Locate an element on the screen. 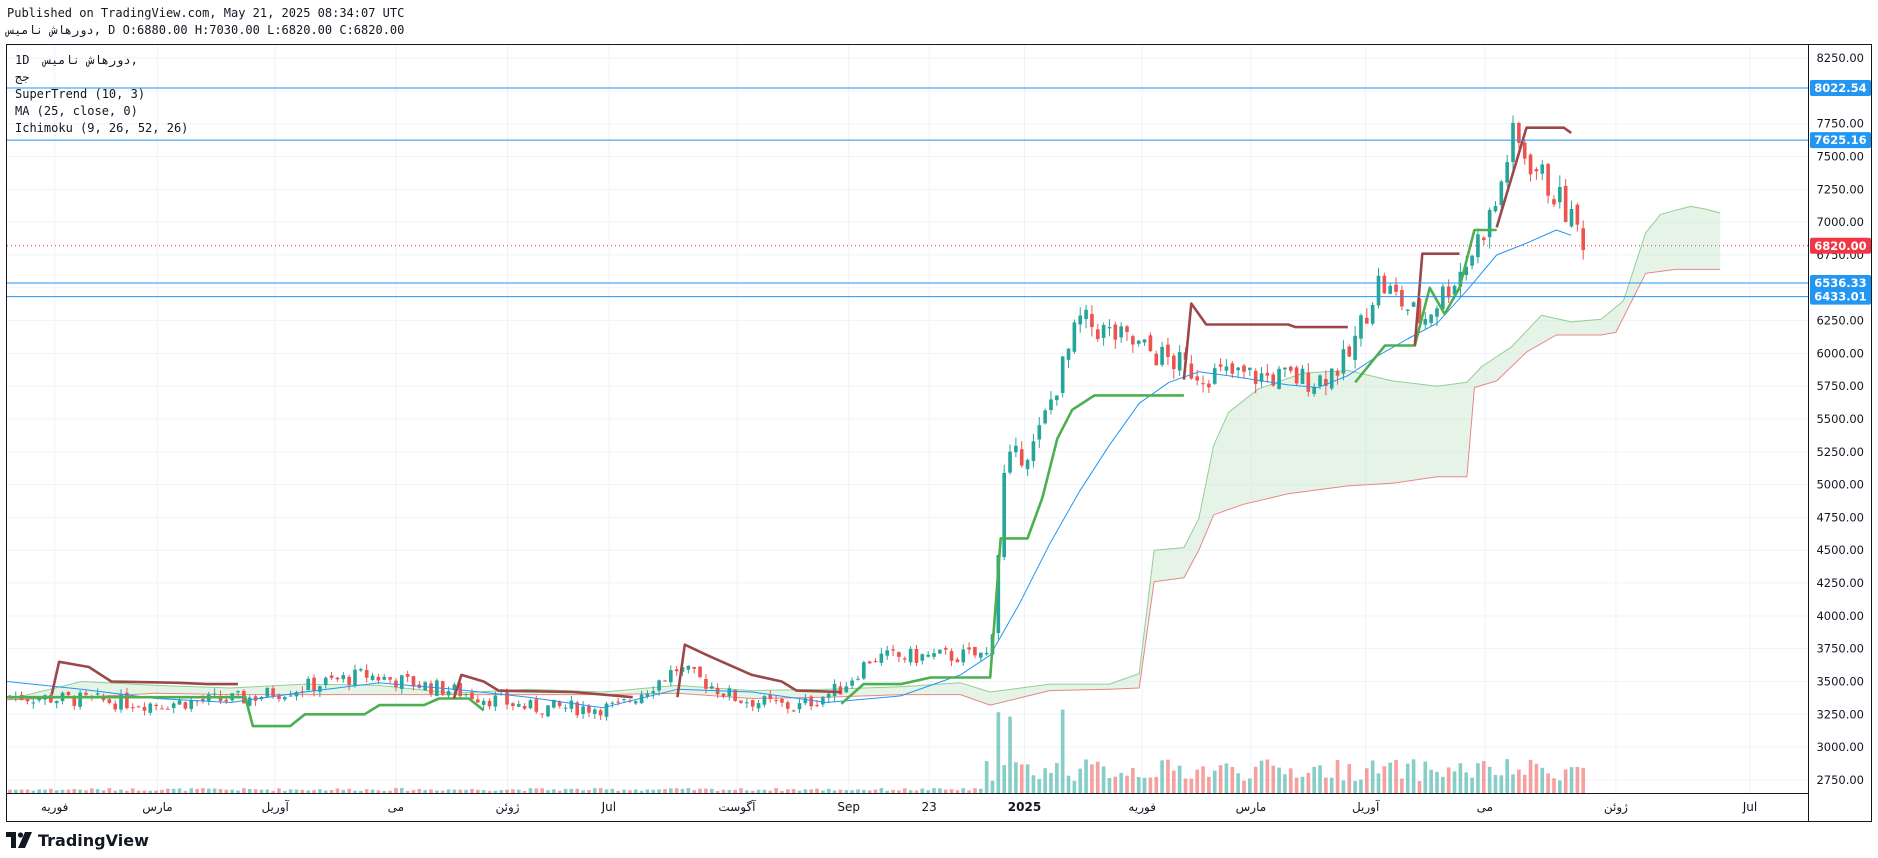  time-tick-label: 2025 is located at coordinates (1024, 807).